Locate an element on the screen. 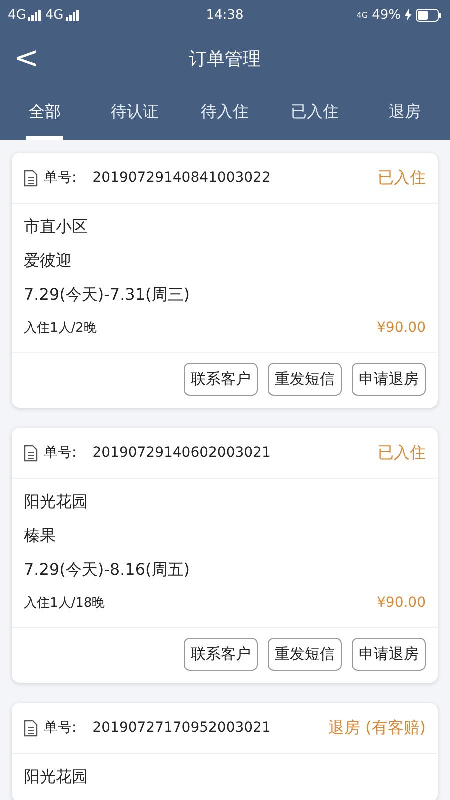  order-number: 20190727170952003021 is located at coordinates (181, 728).